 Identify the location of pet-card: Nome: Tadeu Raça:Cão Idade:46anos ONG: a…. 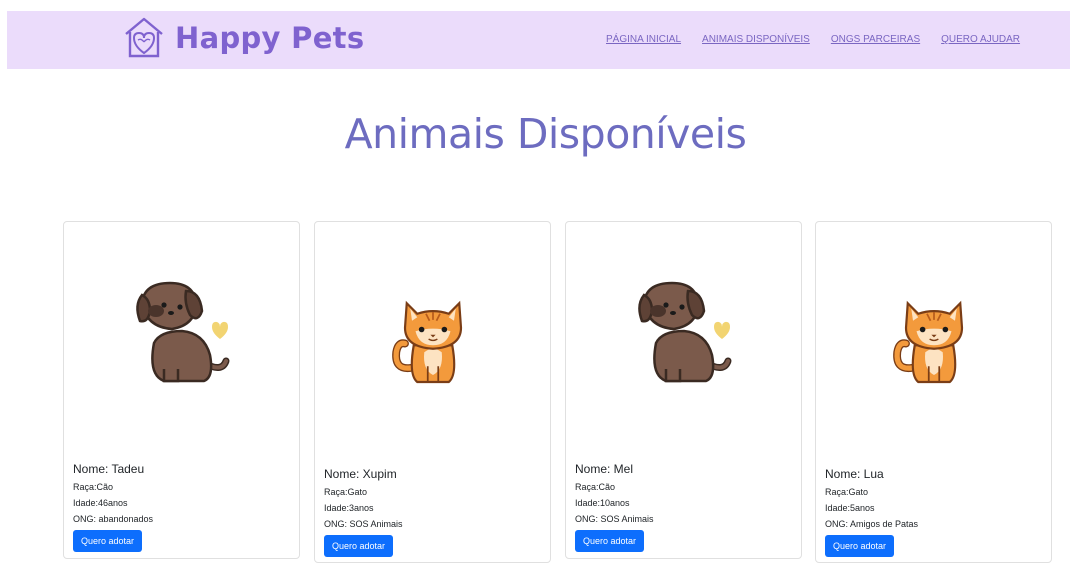
(181, 390).